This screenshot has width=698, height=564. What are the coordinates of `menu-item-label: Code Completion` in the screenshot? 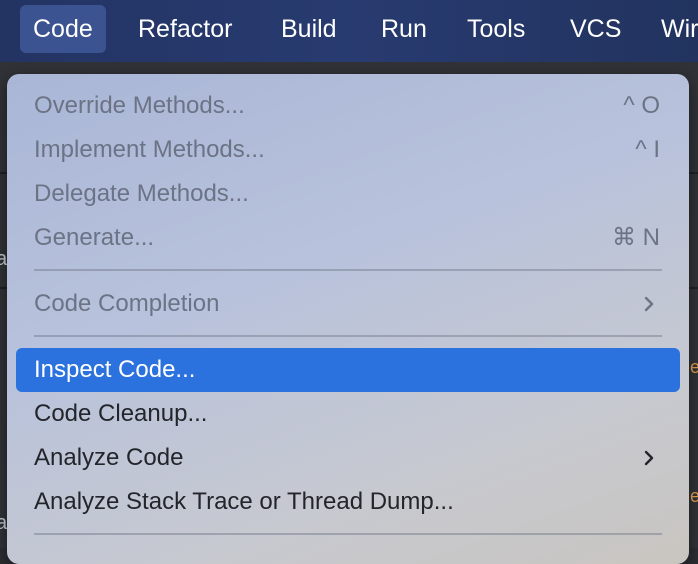 It's located at (127, 303).